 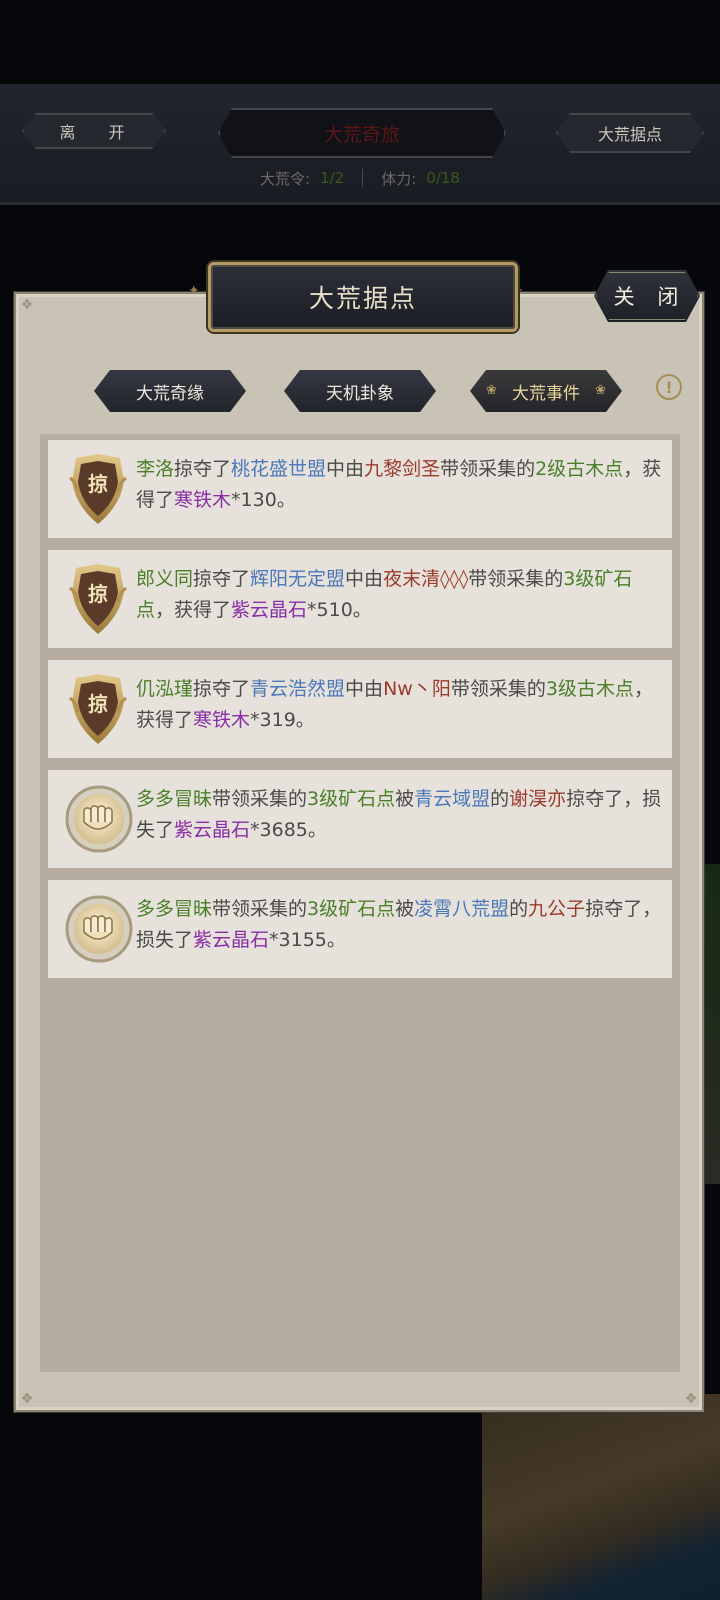 I want to click on tab-events: ❀ 大荒事件 ❀, so click(x=546, y=391).